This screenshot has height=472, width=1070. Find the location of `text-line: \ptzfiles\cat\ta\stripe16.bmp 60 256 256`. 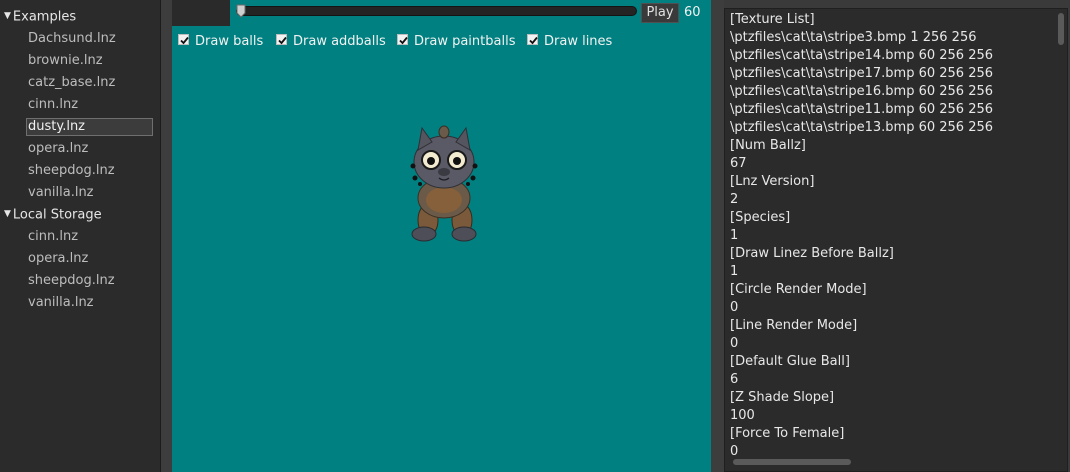

text-line: \ptzfiles\cat\ta\stripe16.bmp 60 256 256 is located at coordinates (862, 91).